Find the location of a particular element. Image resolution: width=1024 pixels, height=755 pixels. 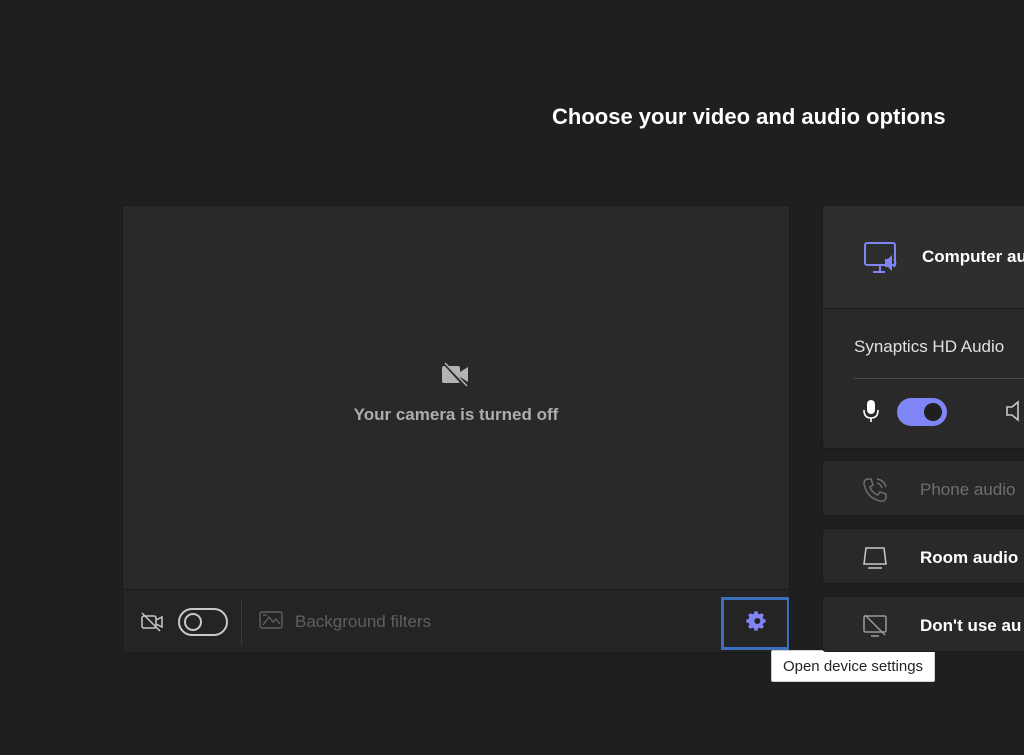

page-title: Choose your video and audio options is located at coordinates (749, 116).